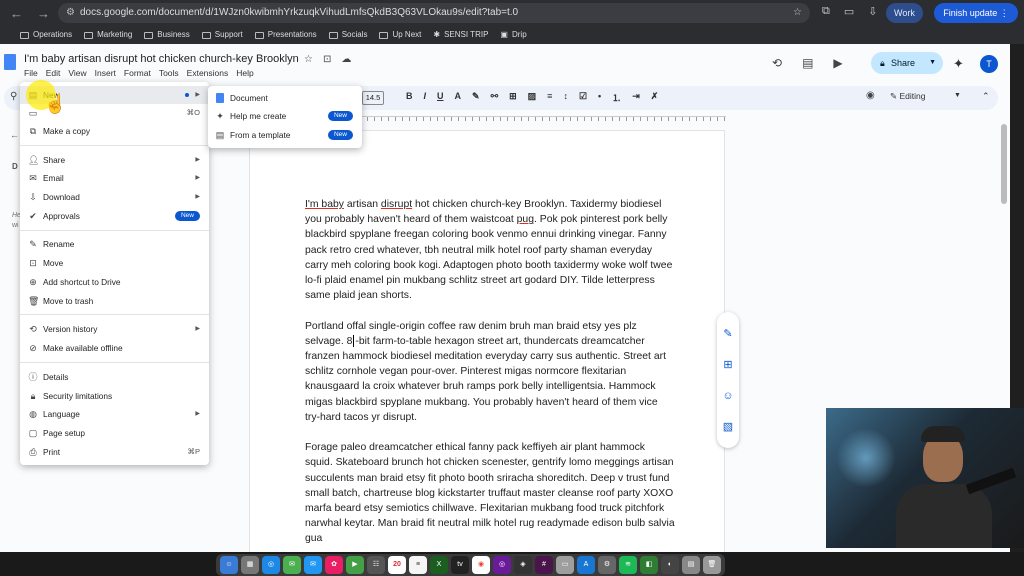 This screenshot has height=576, width=1024. I want to click on bold-icon: B, so click(409, 97).